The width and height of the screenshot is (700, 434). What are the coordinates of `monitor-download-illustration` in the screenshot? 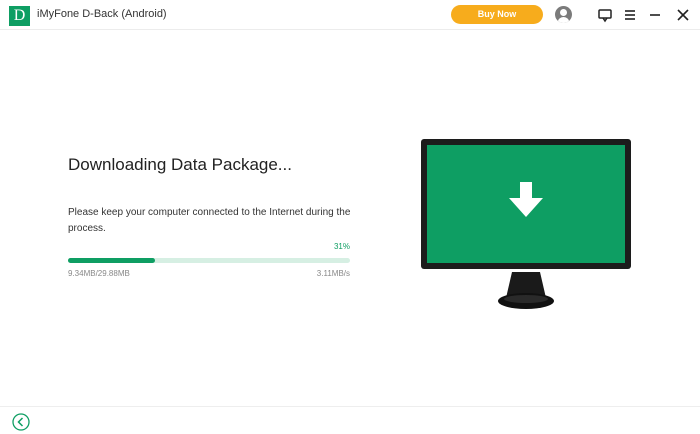 It's located at (526, 224).